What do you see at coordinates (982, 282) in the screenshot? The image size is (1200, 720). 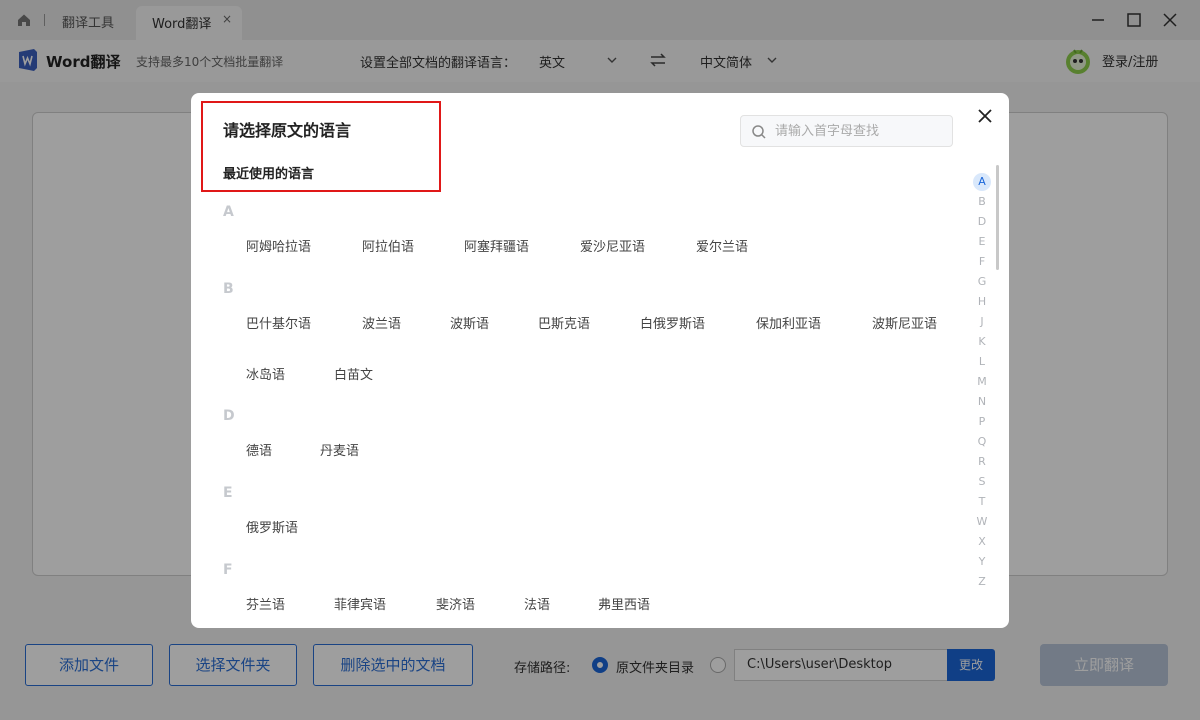 I see `alpha-index-item: G` at bounding box center [982, 282].